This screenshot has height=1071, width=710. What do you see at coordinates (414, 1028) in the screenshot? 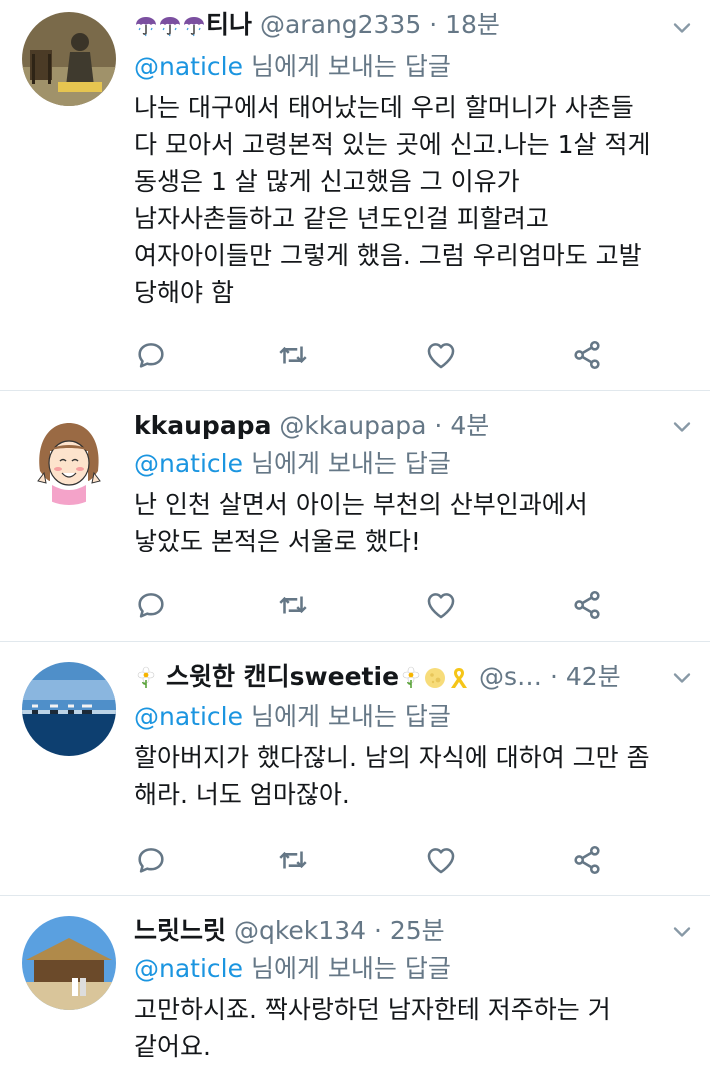
I see `tweet-text: 고만하시죠. 짝사랑하던 남자한테 저주하는 거 같어요.` at bounding box center [414, 1028].